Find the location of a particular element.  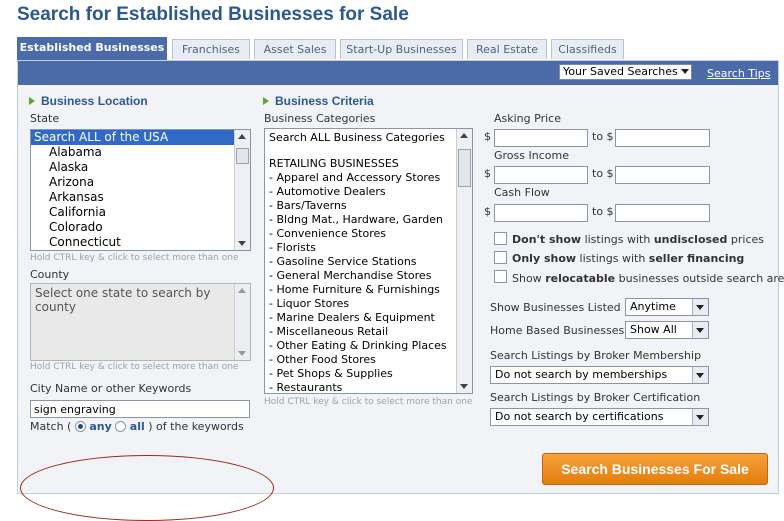

state-scrollbar is located at coordinates (242, 190).